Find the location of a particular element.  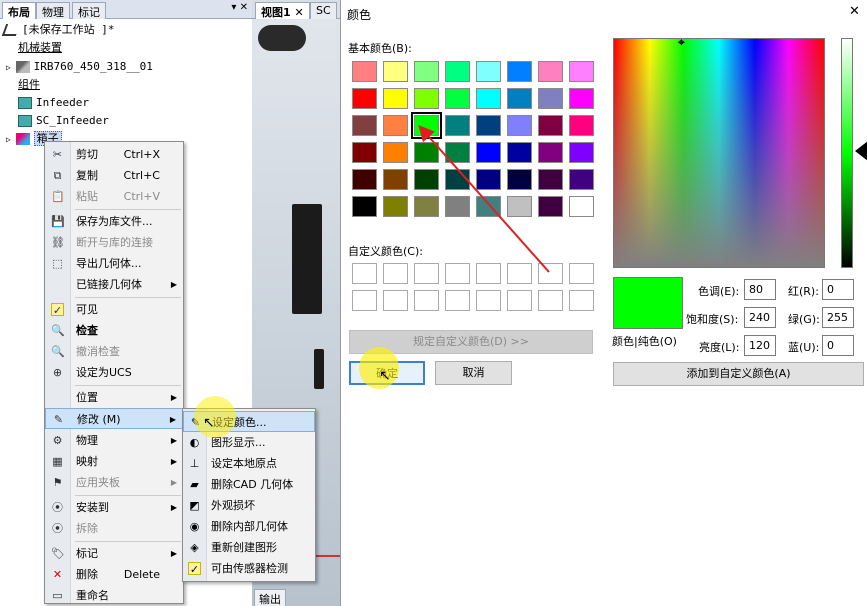

menu-item-linked-geometry: 已链接几何体 ▶ is located at coordinates (114, 284).